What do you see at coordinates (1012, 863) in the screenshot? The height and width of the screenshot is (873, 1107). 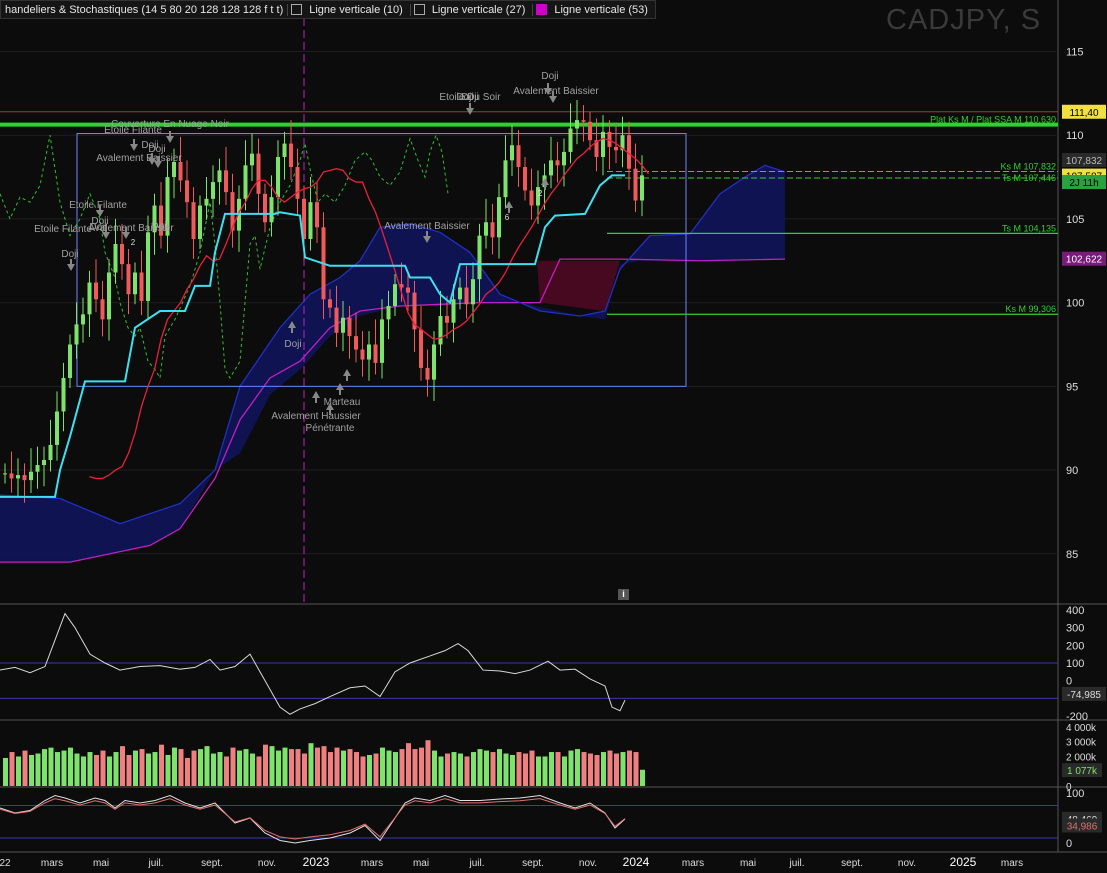 I see `time-tick-label: mars` at bounding box center [1012, 863].